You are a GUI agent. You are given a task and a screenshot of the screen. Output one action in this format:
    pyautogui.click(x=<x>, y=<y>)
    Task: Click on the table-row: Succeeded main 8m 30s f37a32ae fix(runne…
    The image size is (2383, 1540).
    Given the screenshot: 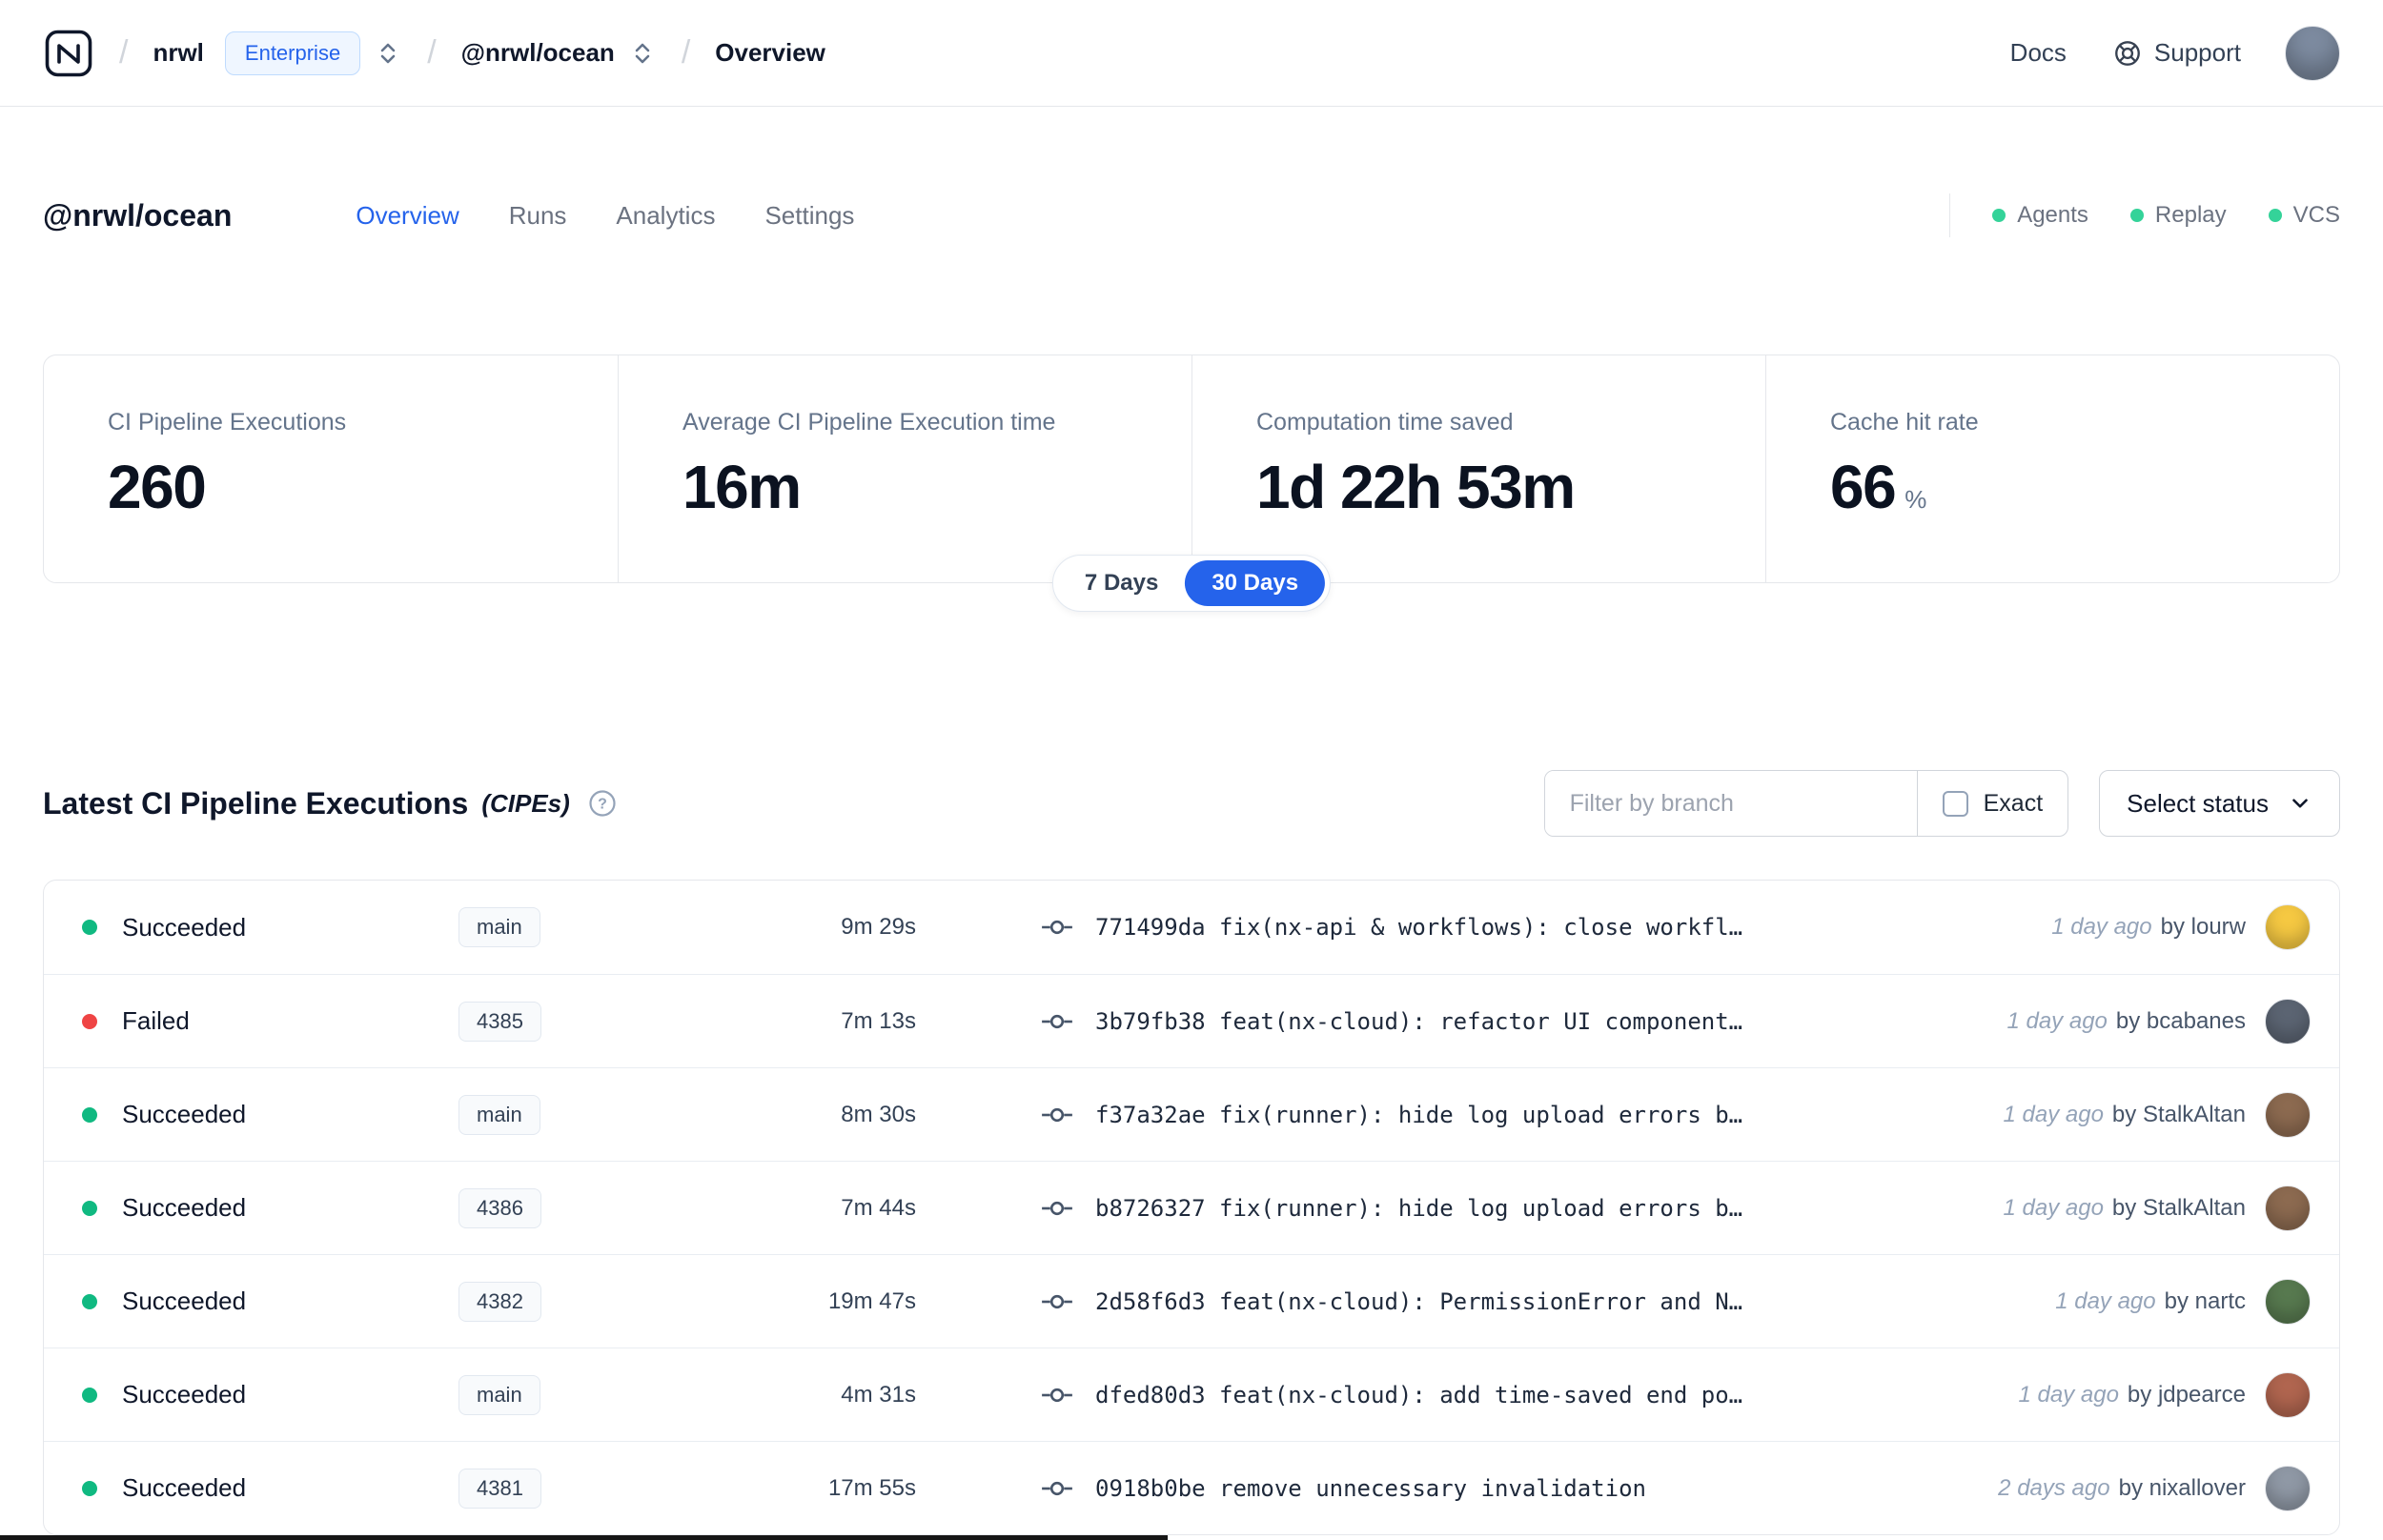 What is the action you would take?
    pyautogui.click(x=1191, y=1114)
    